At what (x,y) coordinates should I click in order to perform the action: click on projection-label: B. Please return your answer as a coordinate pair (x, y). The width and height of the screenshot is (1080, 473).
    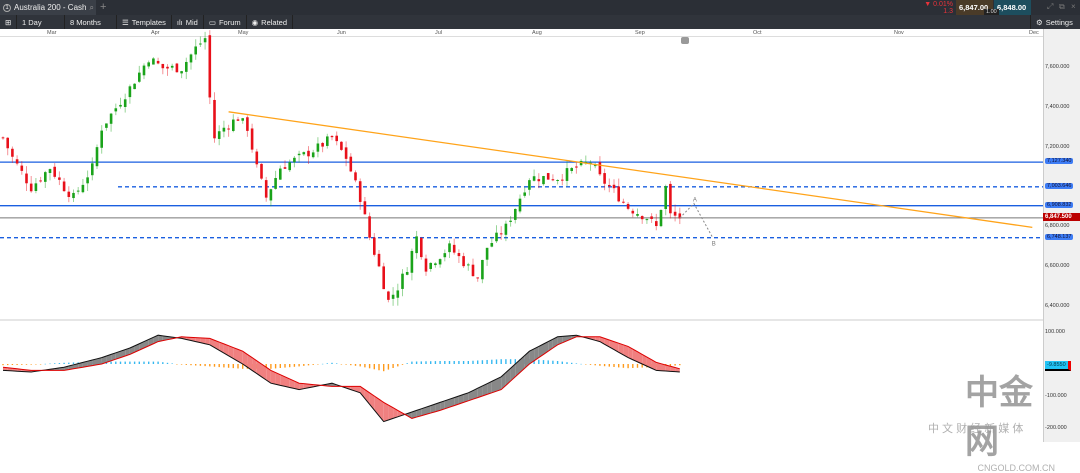
    Looking at the image, I should click on (714, 245).